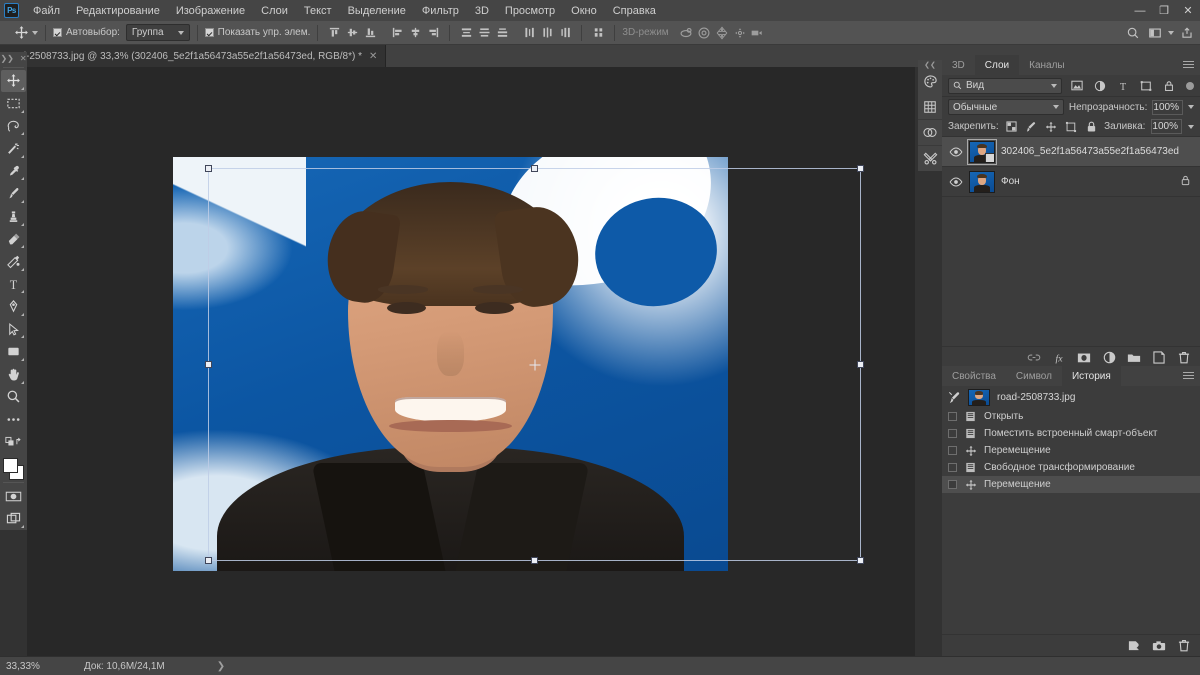 This screenshot has width=1200, height=675. Describe the element at coordinates (1034, 376) in the screenshot. I see `tab-character: Символ` at that location.